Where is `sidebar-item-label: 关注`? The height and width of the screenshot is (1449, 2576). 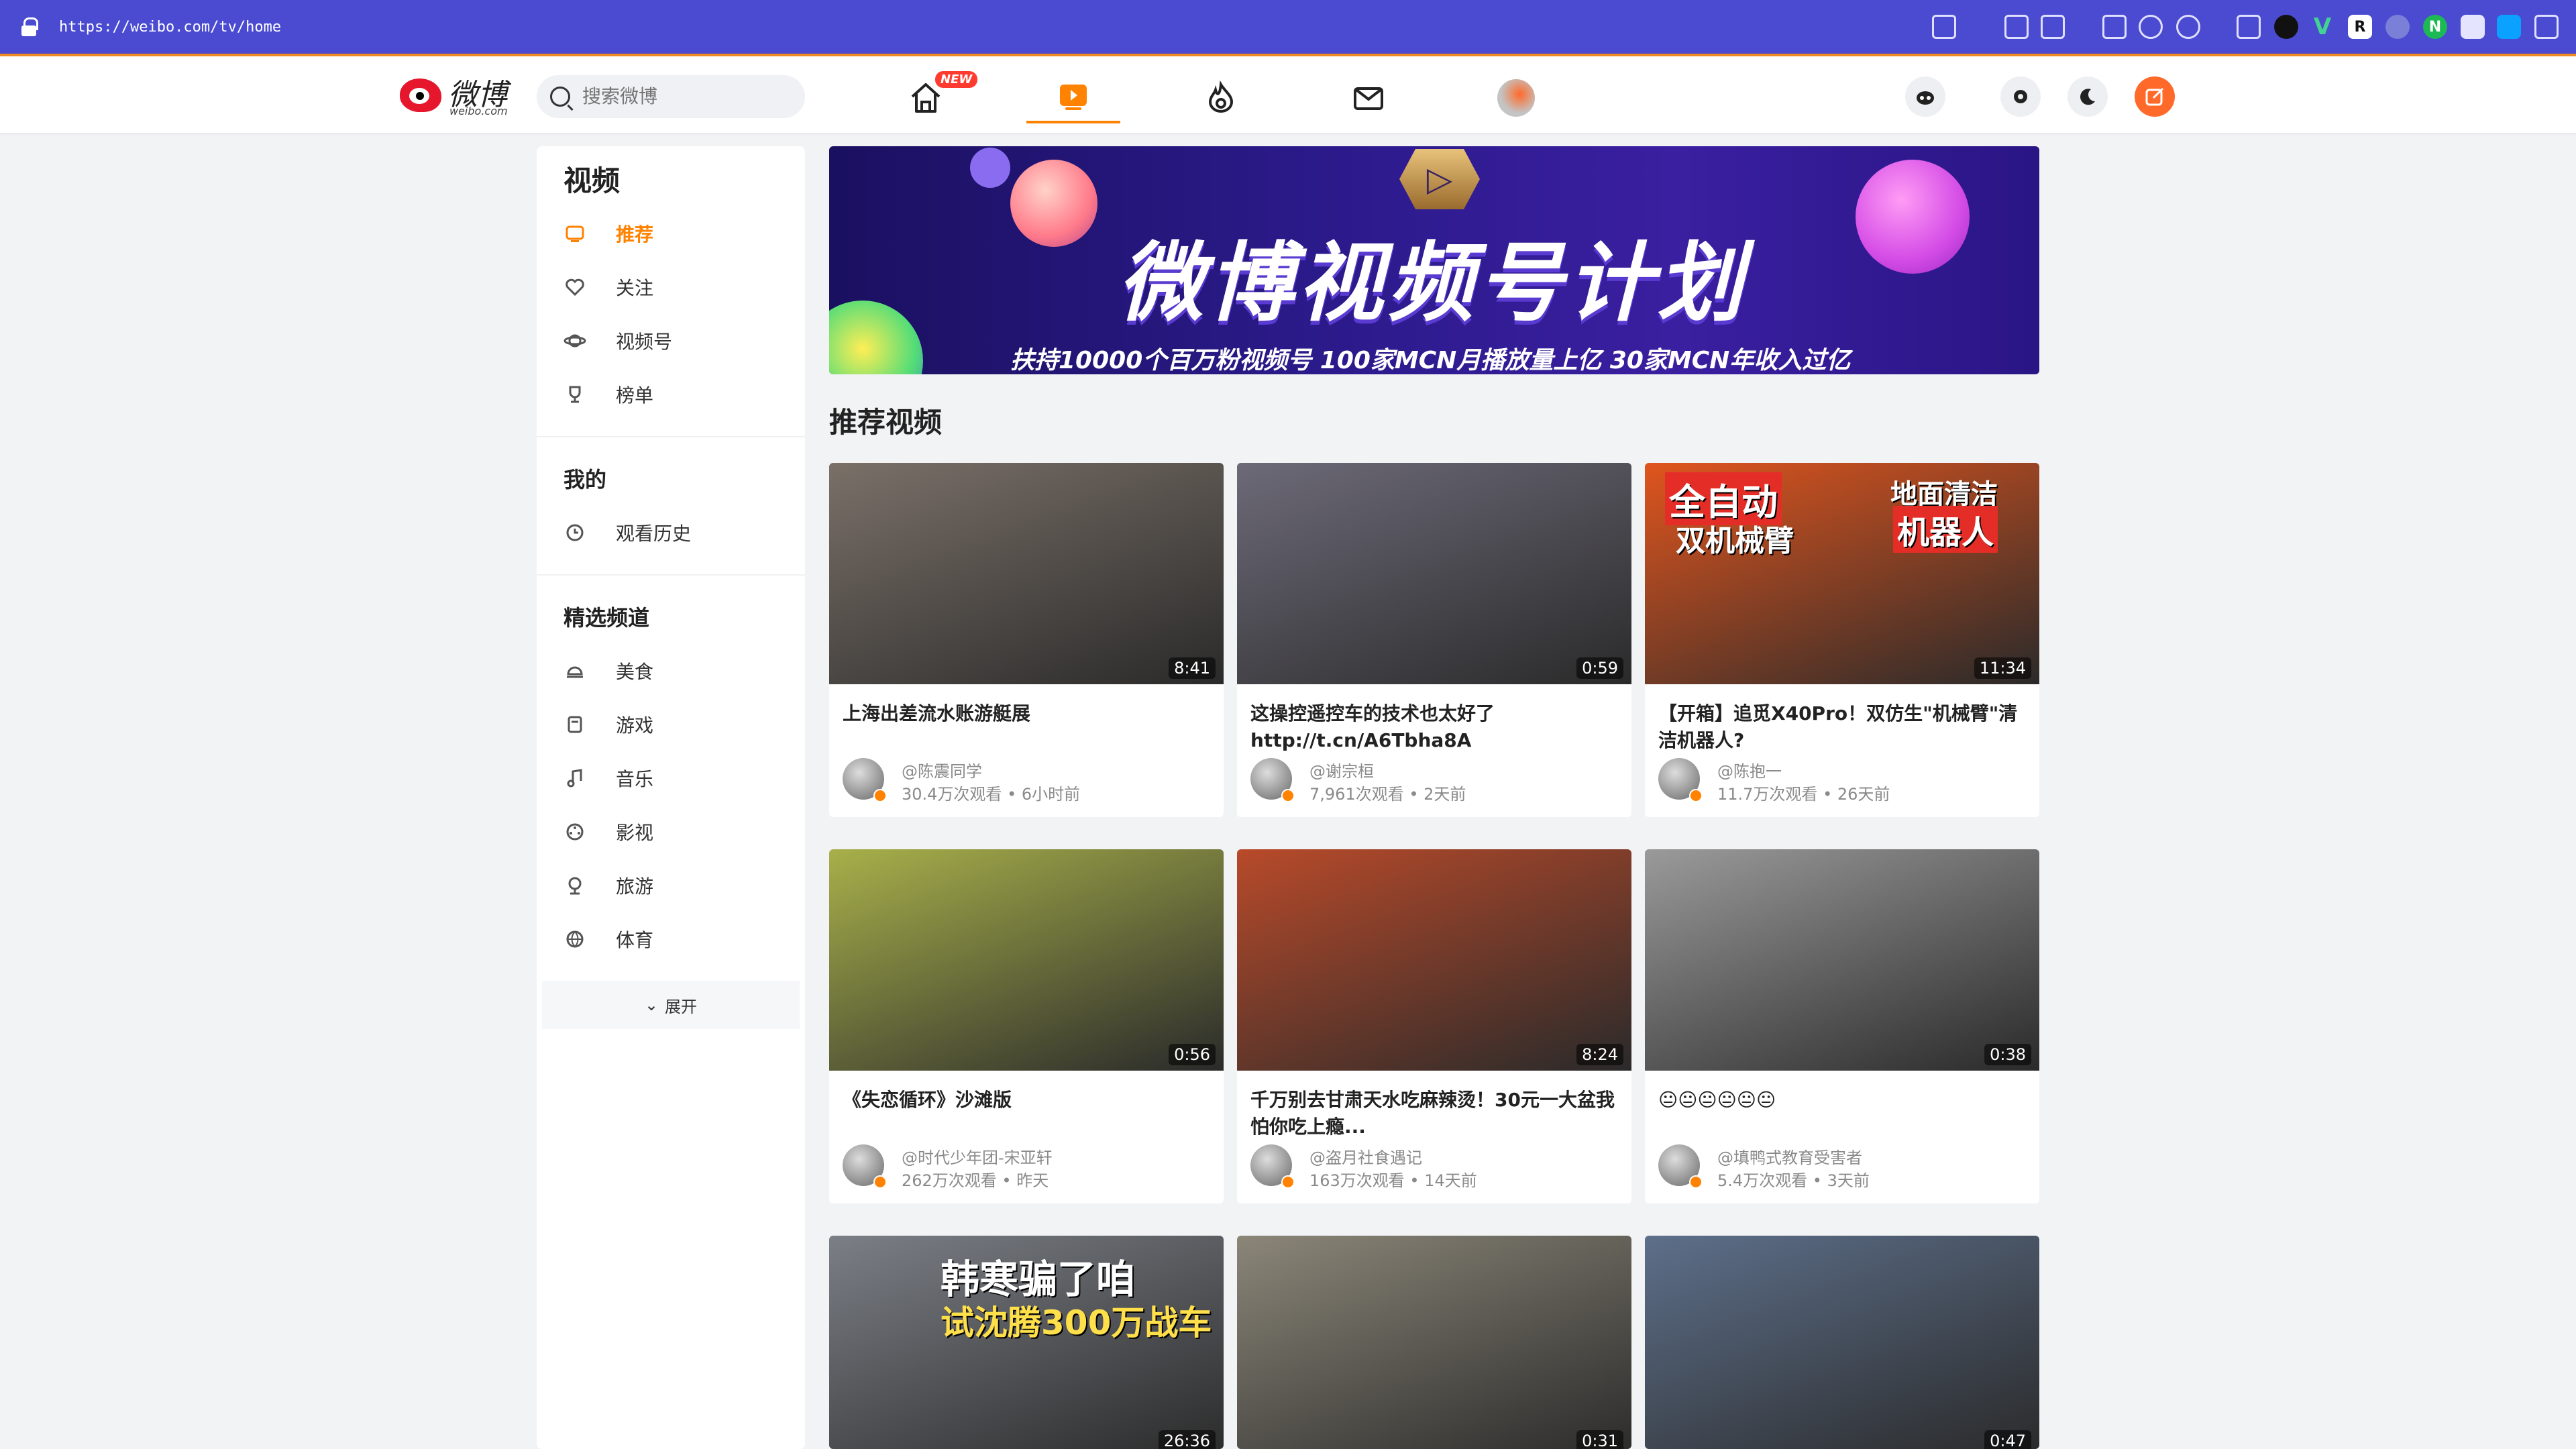 sidebar-item-label: 关注 is located at coordinates (635, 288).